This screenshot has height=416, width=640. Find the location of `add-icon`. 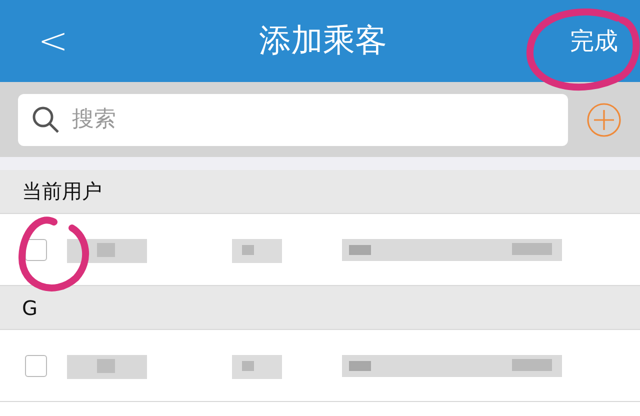

add-icon is located at coordinates (604, 120).